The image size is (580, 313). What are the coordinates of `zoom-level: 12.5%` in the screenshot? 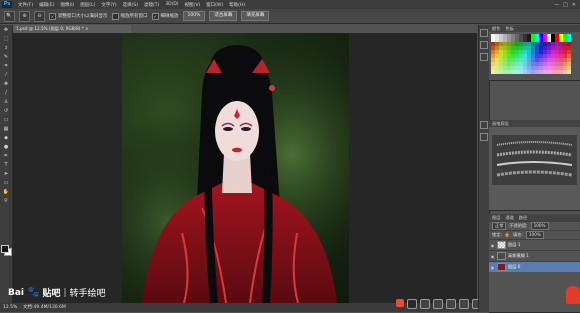 It's located at (10, 307).